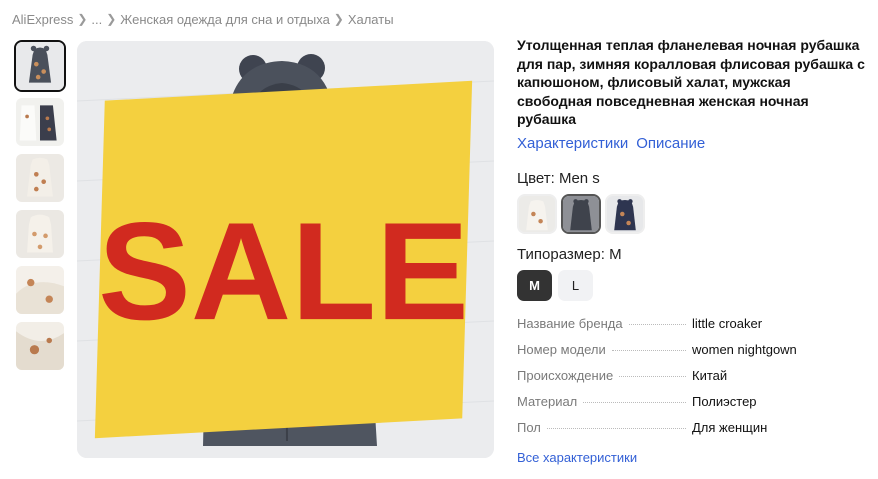  What do you see at coordinates (529, 427) in the screenshot?
I see `spec-key: Пол` at bounding box center [529, 427].